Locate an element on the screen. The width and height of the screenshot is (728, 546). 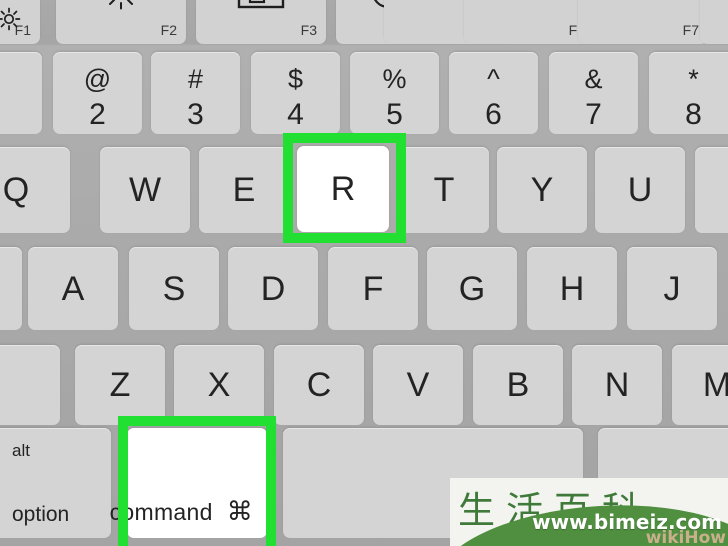
key-6: ^ 6 is located at coordinates (493, 93).